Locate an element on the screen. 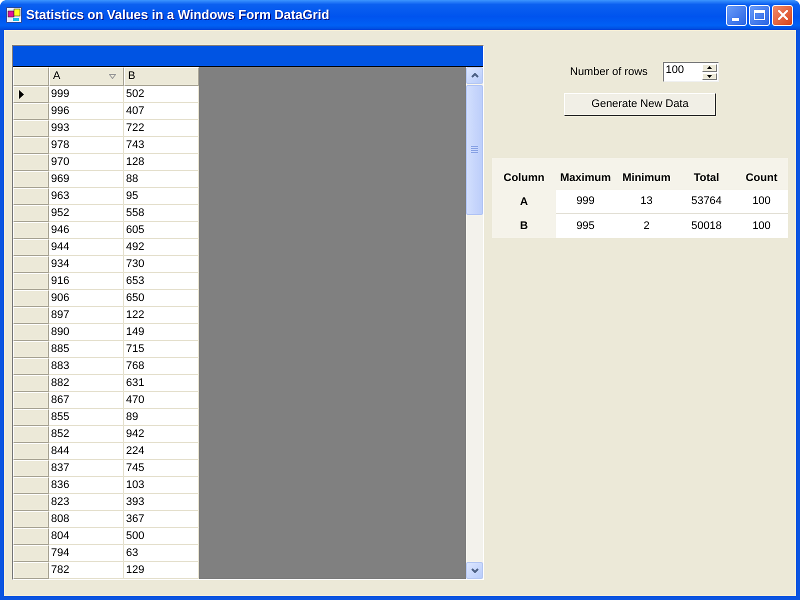  generate-button: Generate New Data is located at coordinates (640, 104).